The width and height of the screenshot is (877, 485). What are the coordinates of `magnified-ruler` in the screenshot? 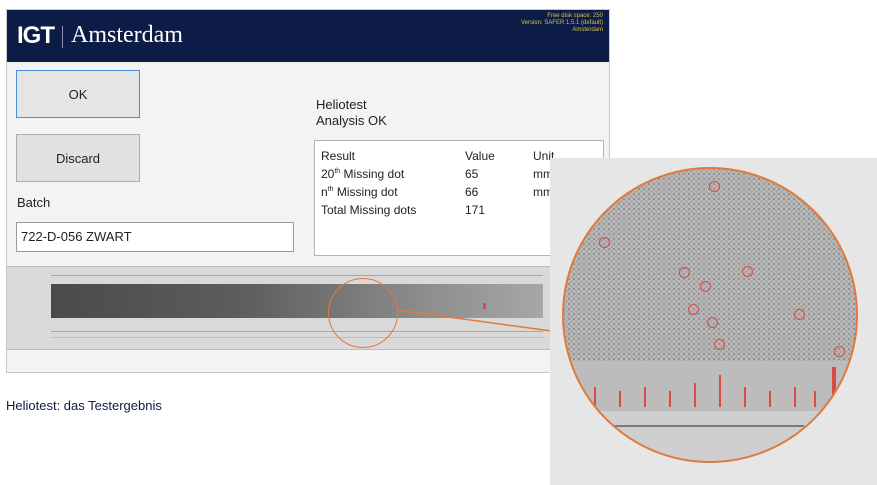 It's located at (710, 386).